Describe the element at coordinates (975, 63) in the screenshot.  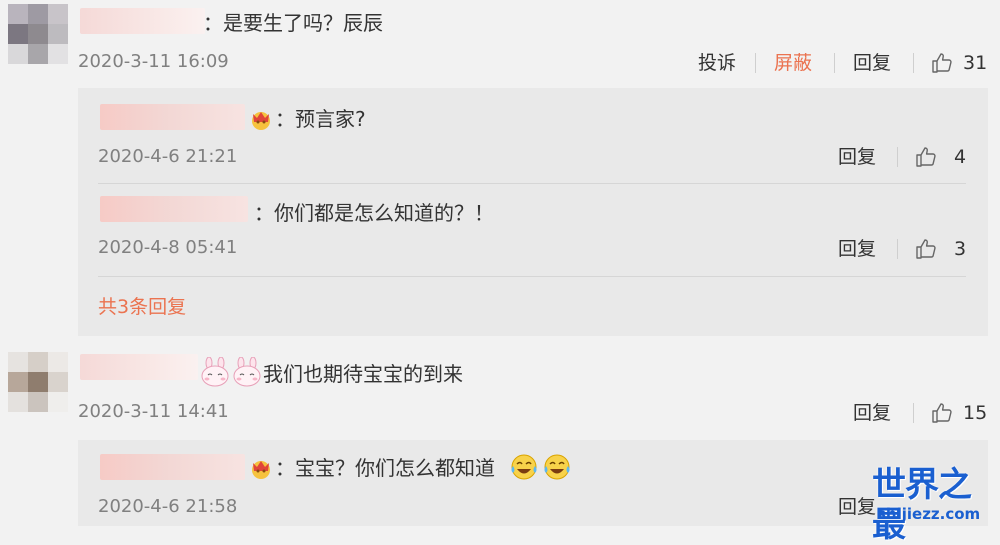
I see `like-count: 31` at that location.